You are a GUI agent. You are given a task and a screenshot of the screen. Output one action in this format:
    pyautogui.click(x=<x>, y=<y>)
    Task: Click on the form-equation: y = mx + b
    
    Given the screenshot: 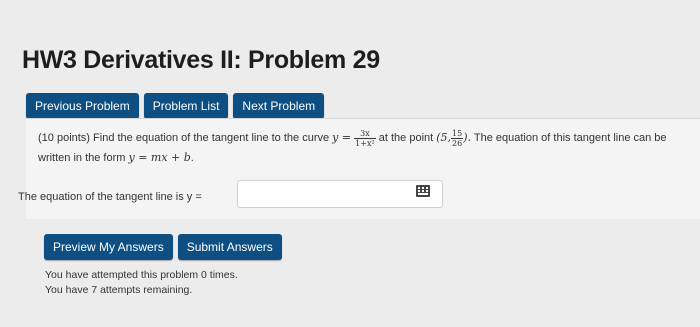 What is the action you would take?
    pyautogui.click(x=159, y=157)
    